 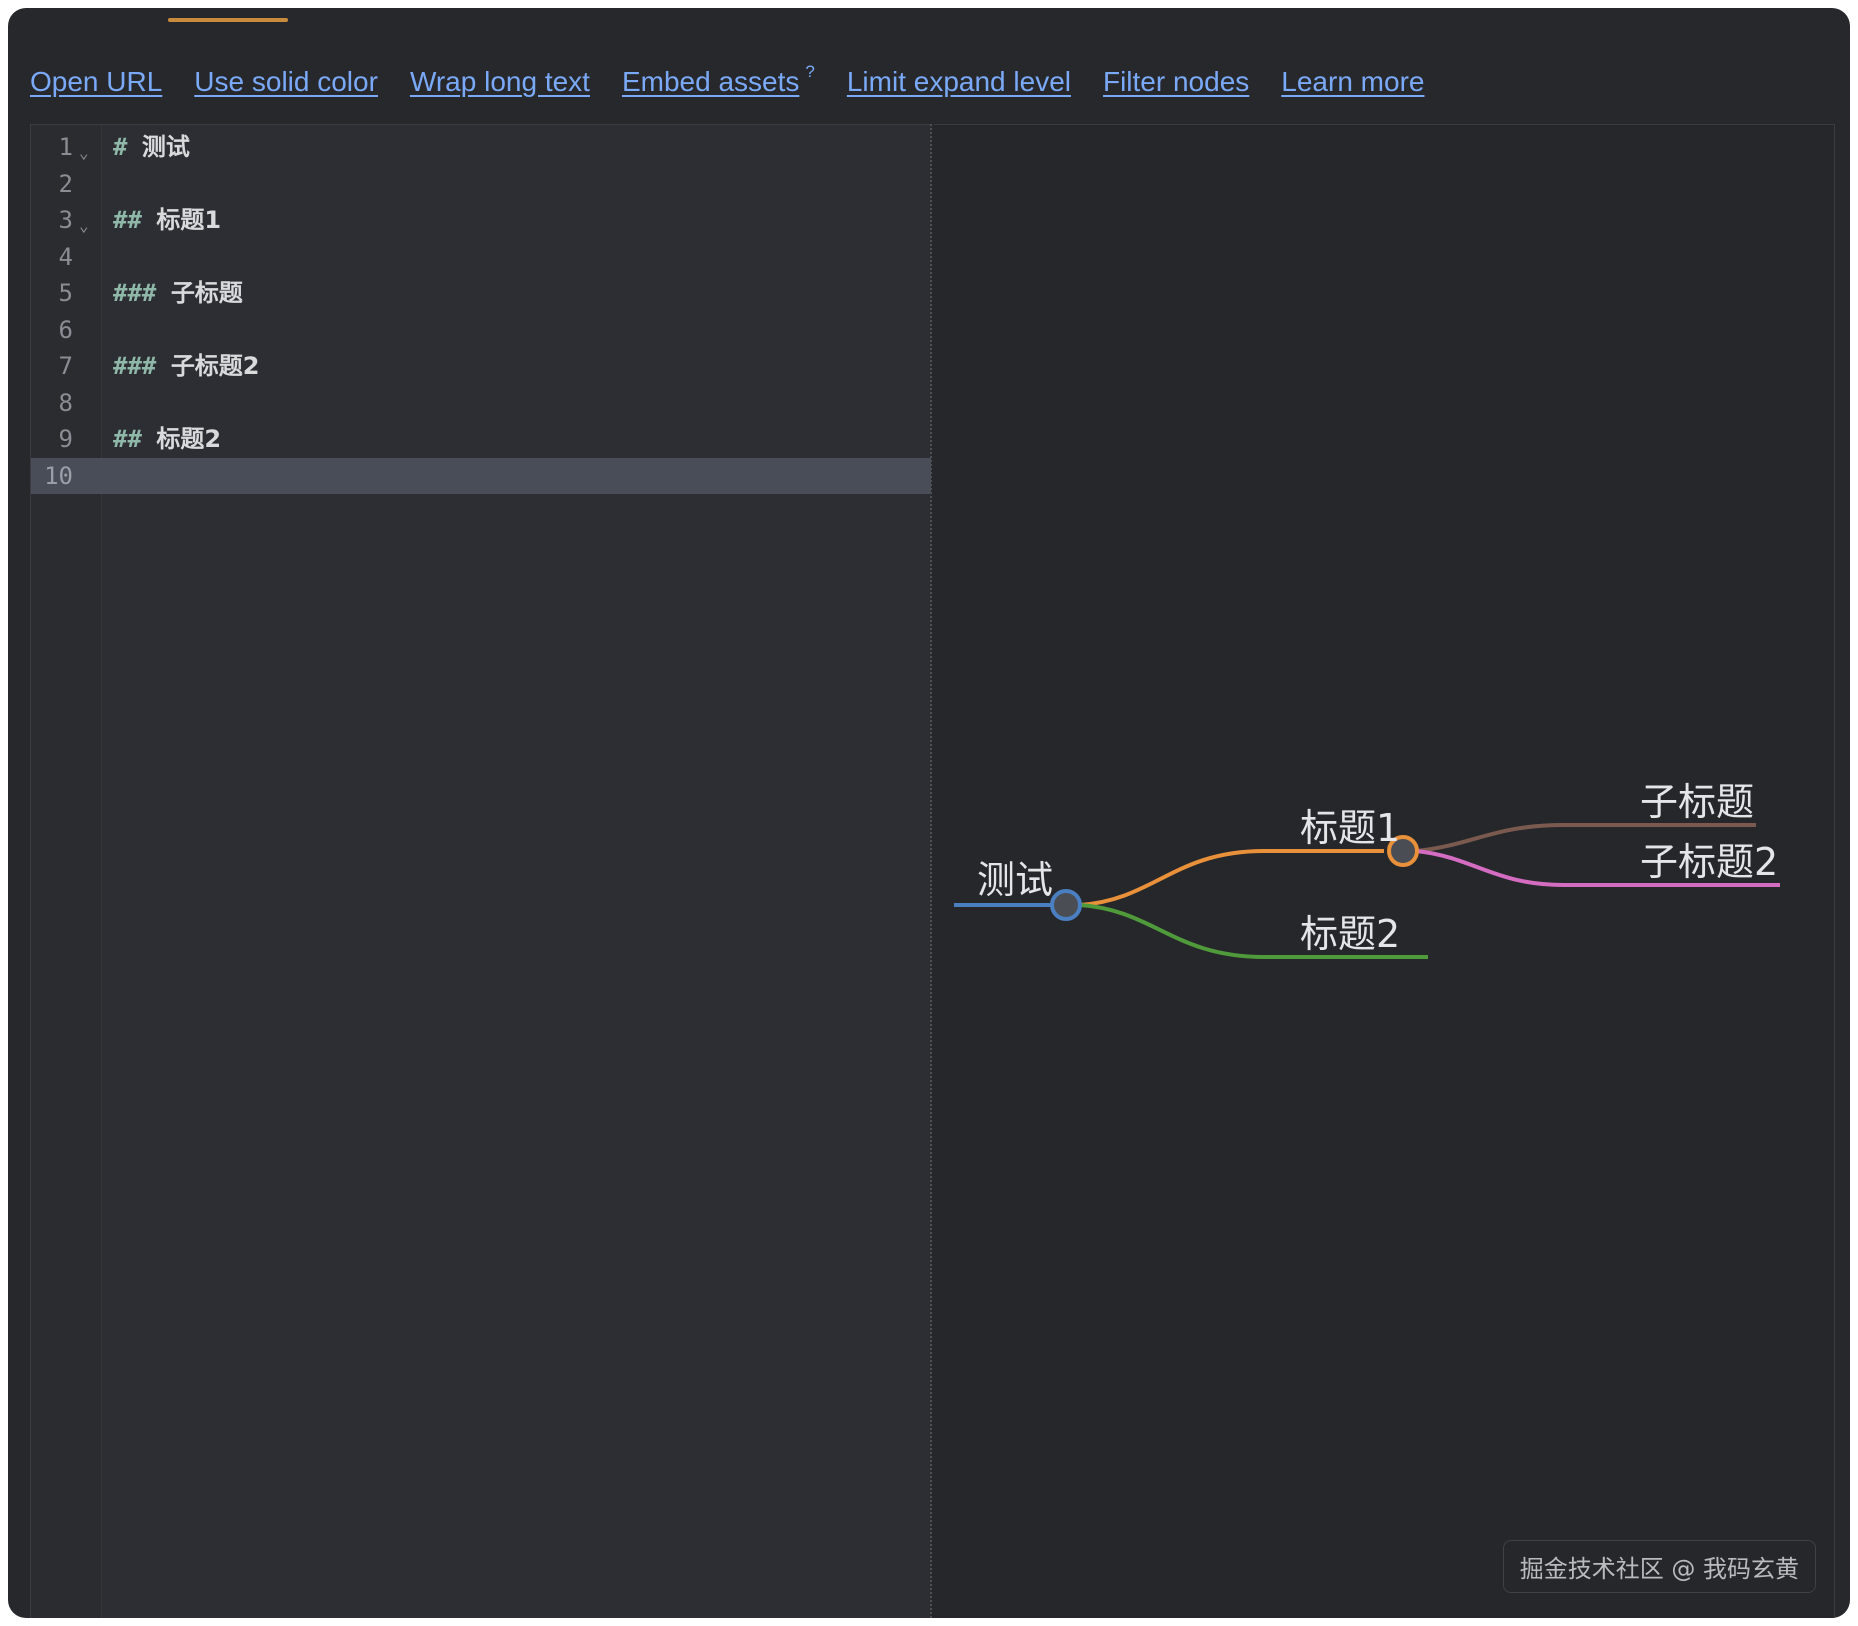 I want to click on root-node-label: 测试, so click(x=1015, y=880).